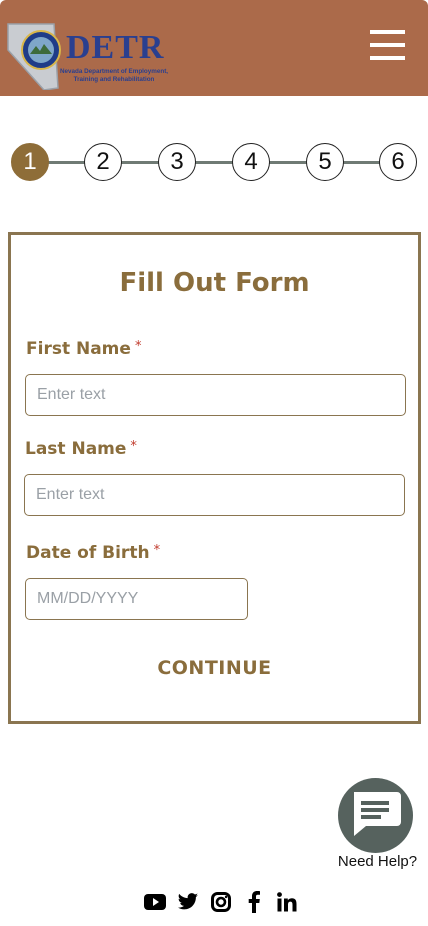 The height and width of the screenshot is (926, 428). I want to click on chat-bubble-icon, so click(377, 814).